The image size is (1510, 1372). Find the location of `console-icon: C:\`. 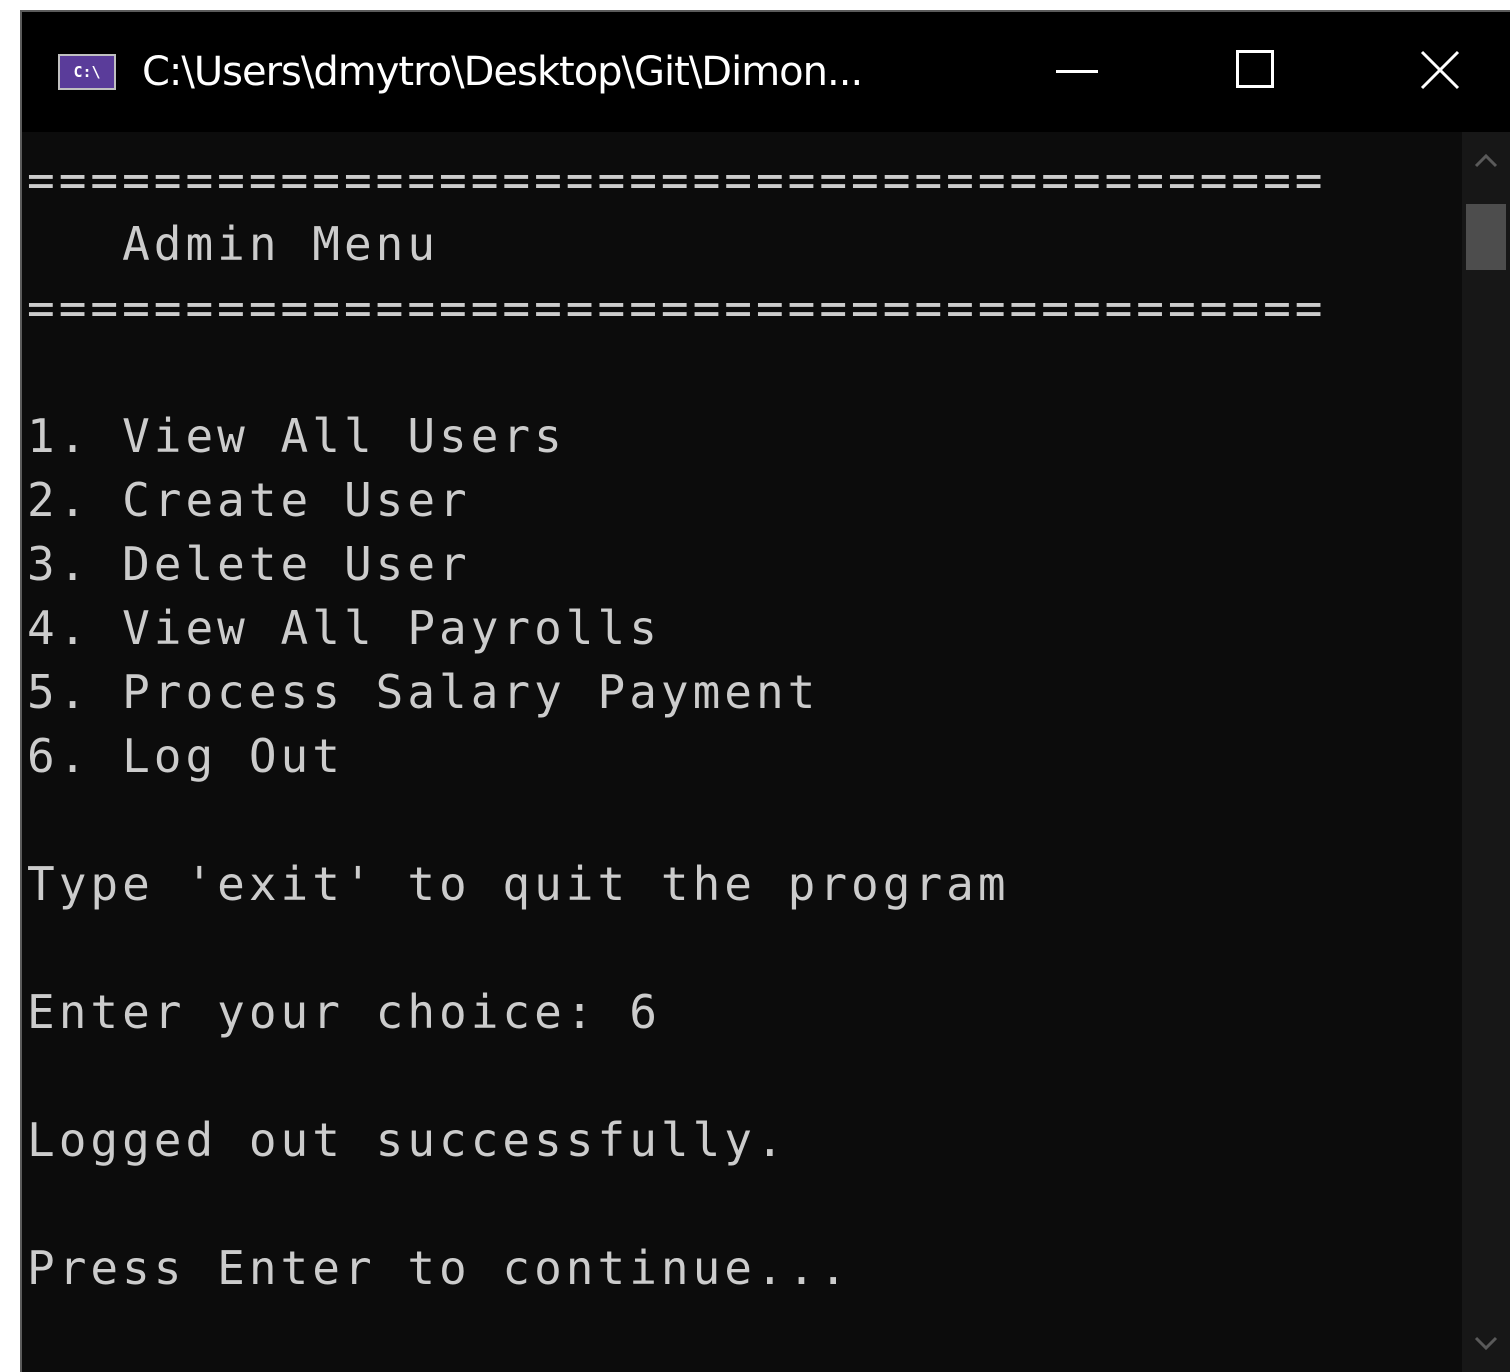

console-icon: C:\ is located at coordinates (87, 72).